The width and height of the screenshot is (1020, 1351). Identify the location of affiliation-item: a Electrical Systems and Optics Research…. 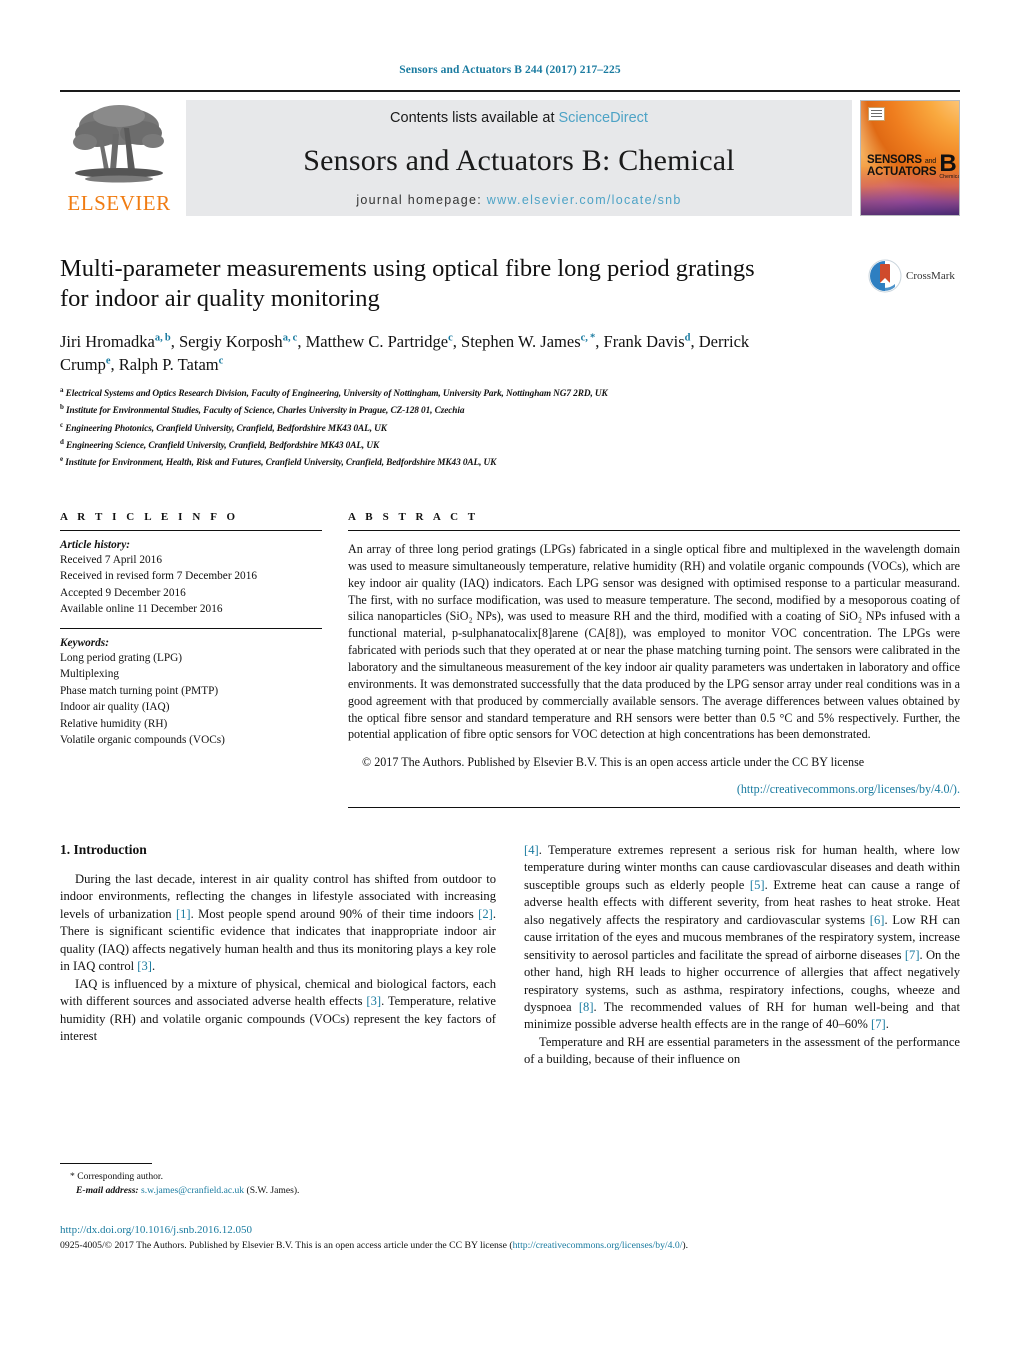
(510, 393).